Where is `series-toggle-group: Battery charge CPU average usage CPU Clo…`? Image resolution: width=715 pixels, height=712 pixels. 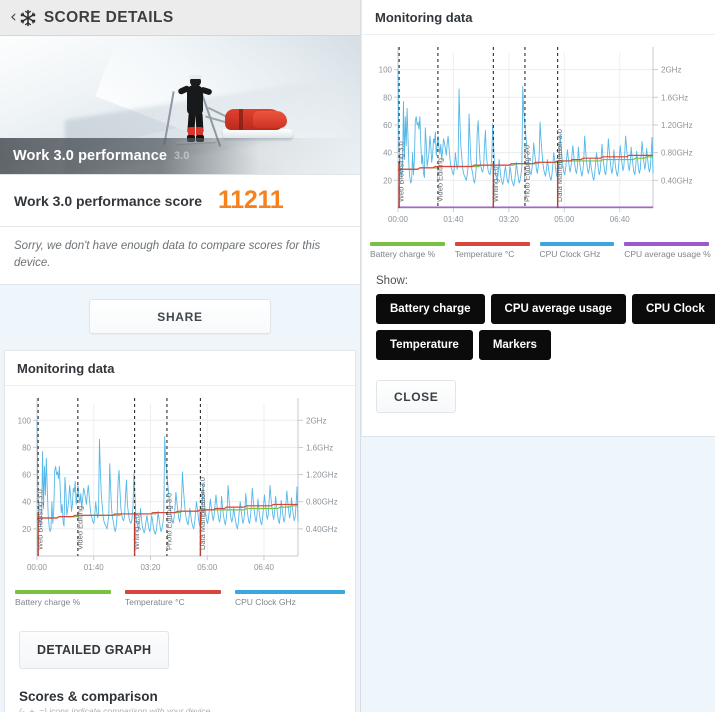 series-toggle-group: Battery charge CPU average usage CPU Clo… is located at coordinates (538, 327).